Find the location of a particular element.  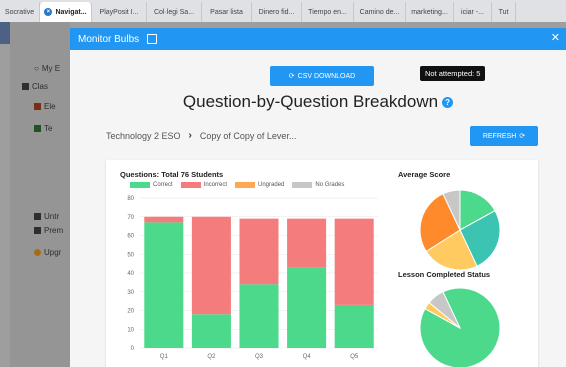

browser-tab-label: Pasar lista is located at coordinates (226, 12).